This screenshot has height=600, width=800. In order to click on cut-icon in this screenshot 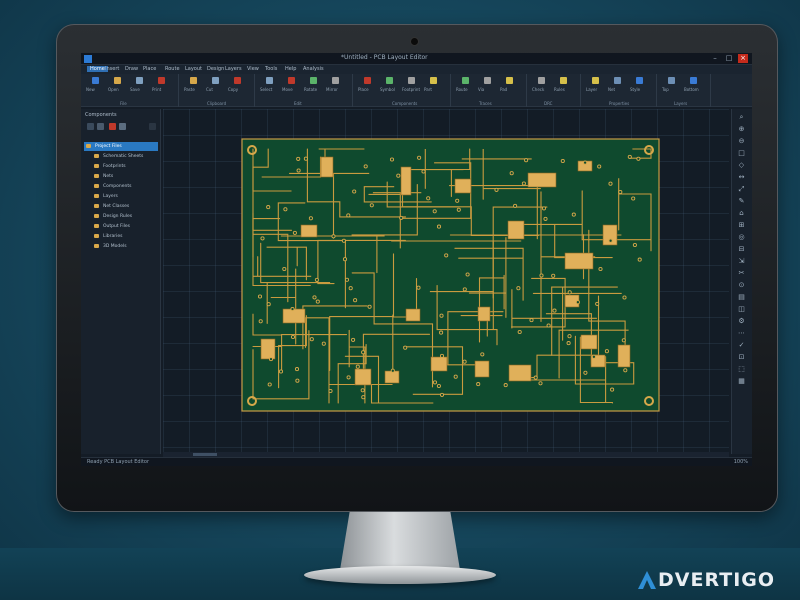, I will do `click(215, 80)`.